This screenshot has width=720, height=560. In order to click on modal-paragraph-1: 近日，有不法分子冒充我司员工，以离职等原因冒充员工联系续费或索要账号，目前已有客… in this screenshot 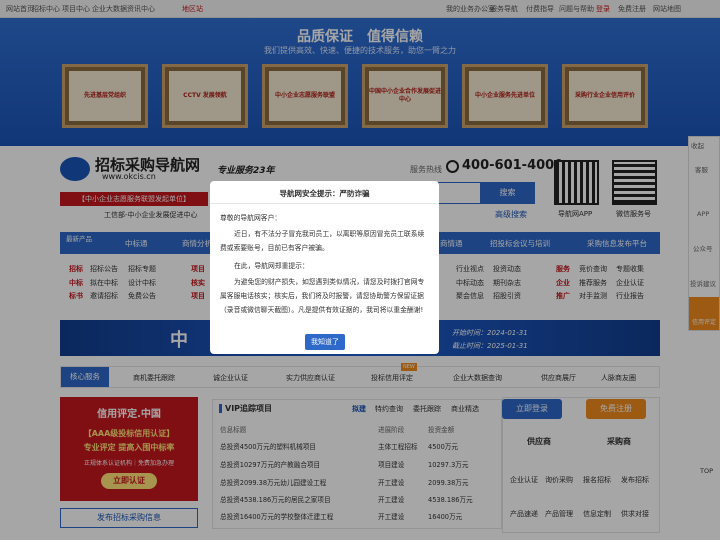, I will do `click(322, 241)`.